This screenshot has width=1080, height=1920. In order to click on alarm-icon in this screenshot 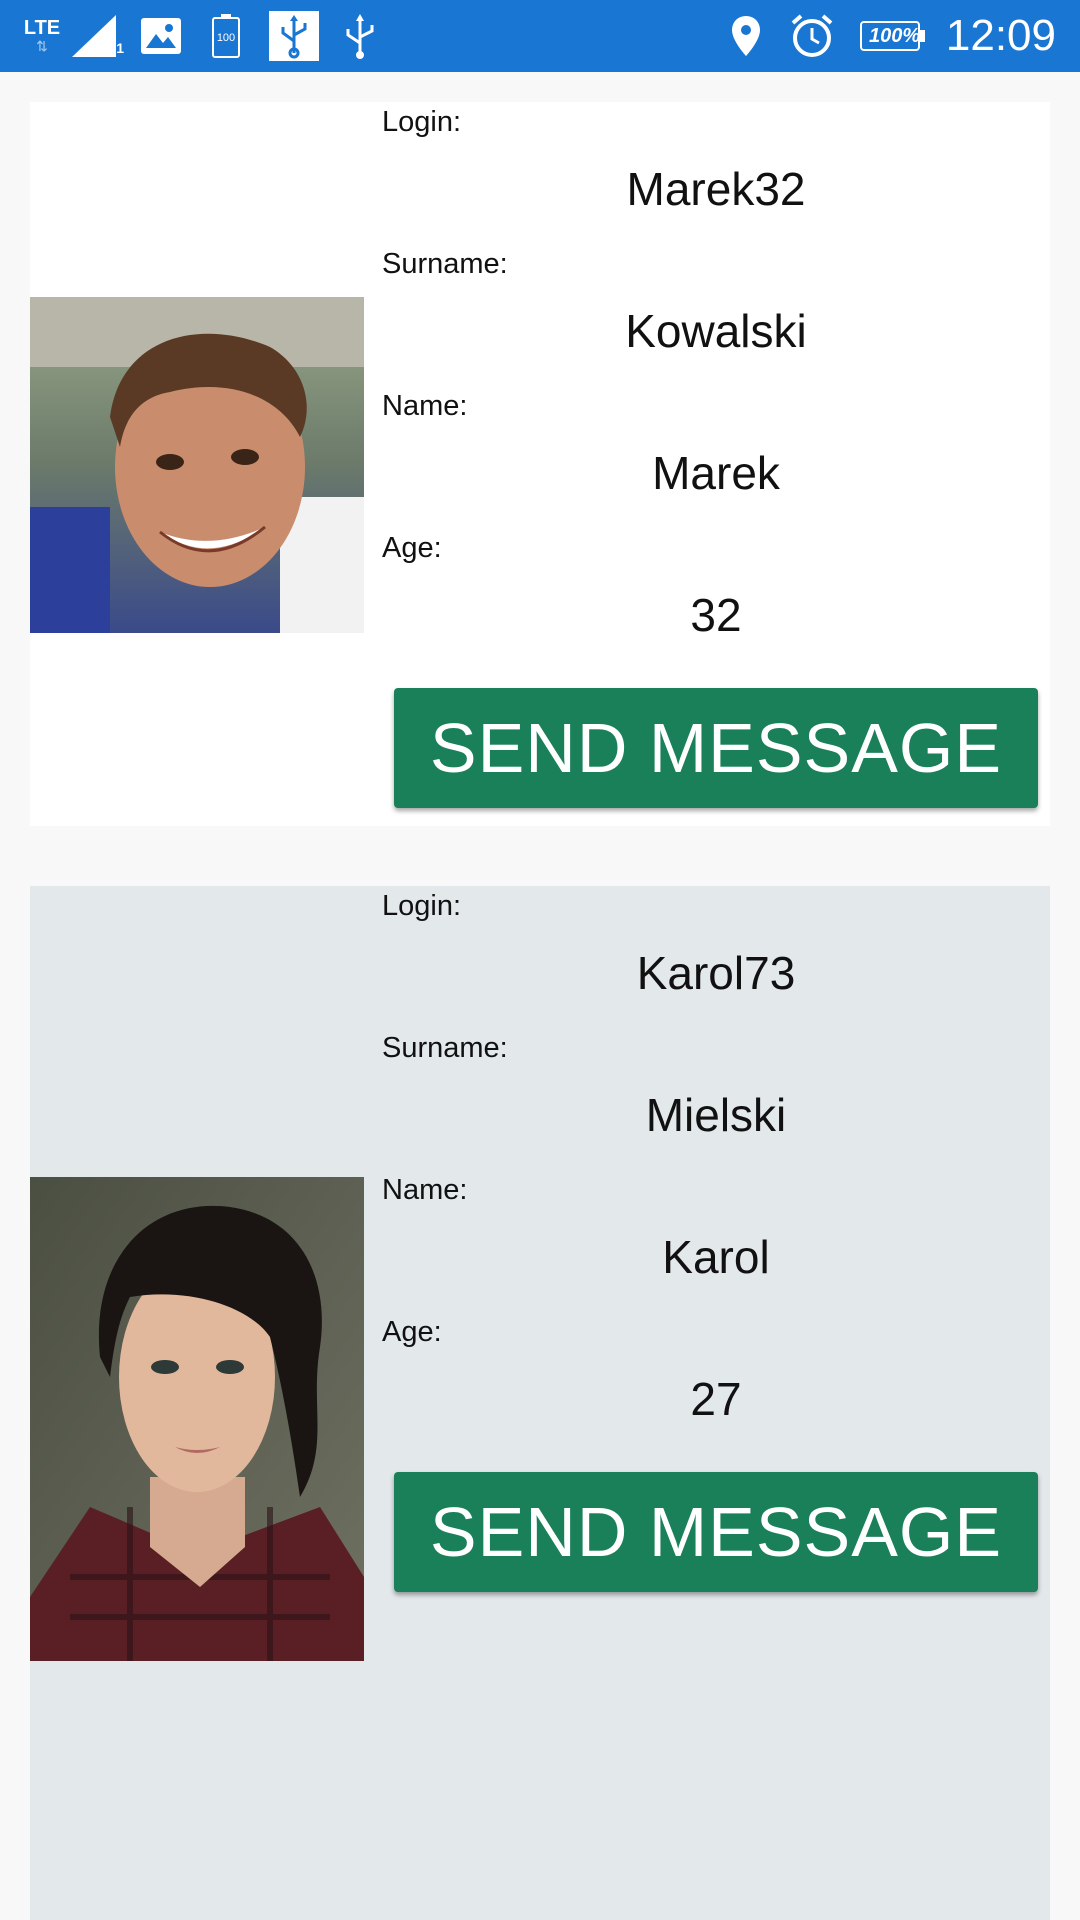, I will do `click(812, 36)`.